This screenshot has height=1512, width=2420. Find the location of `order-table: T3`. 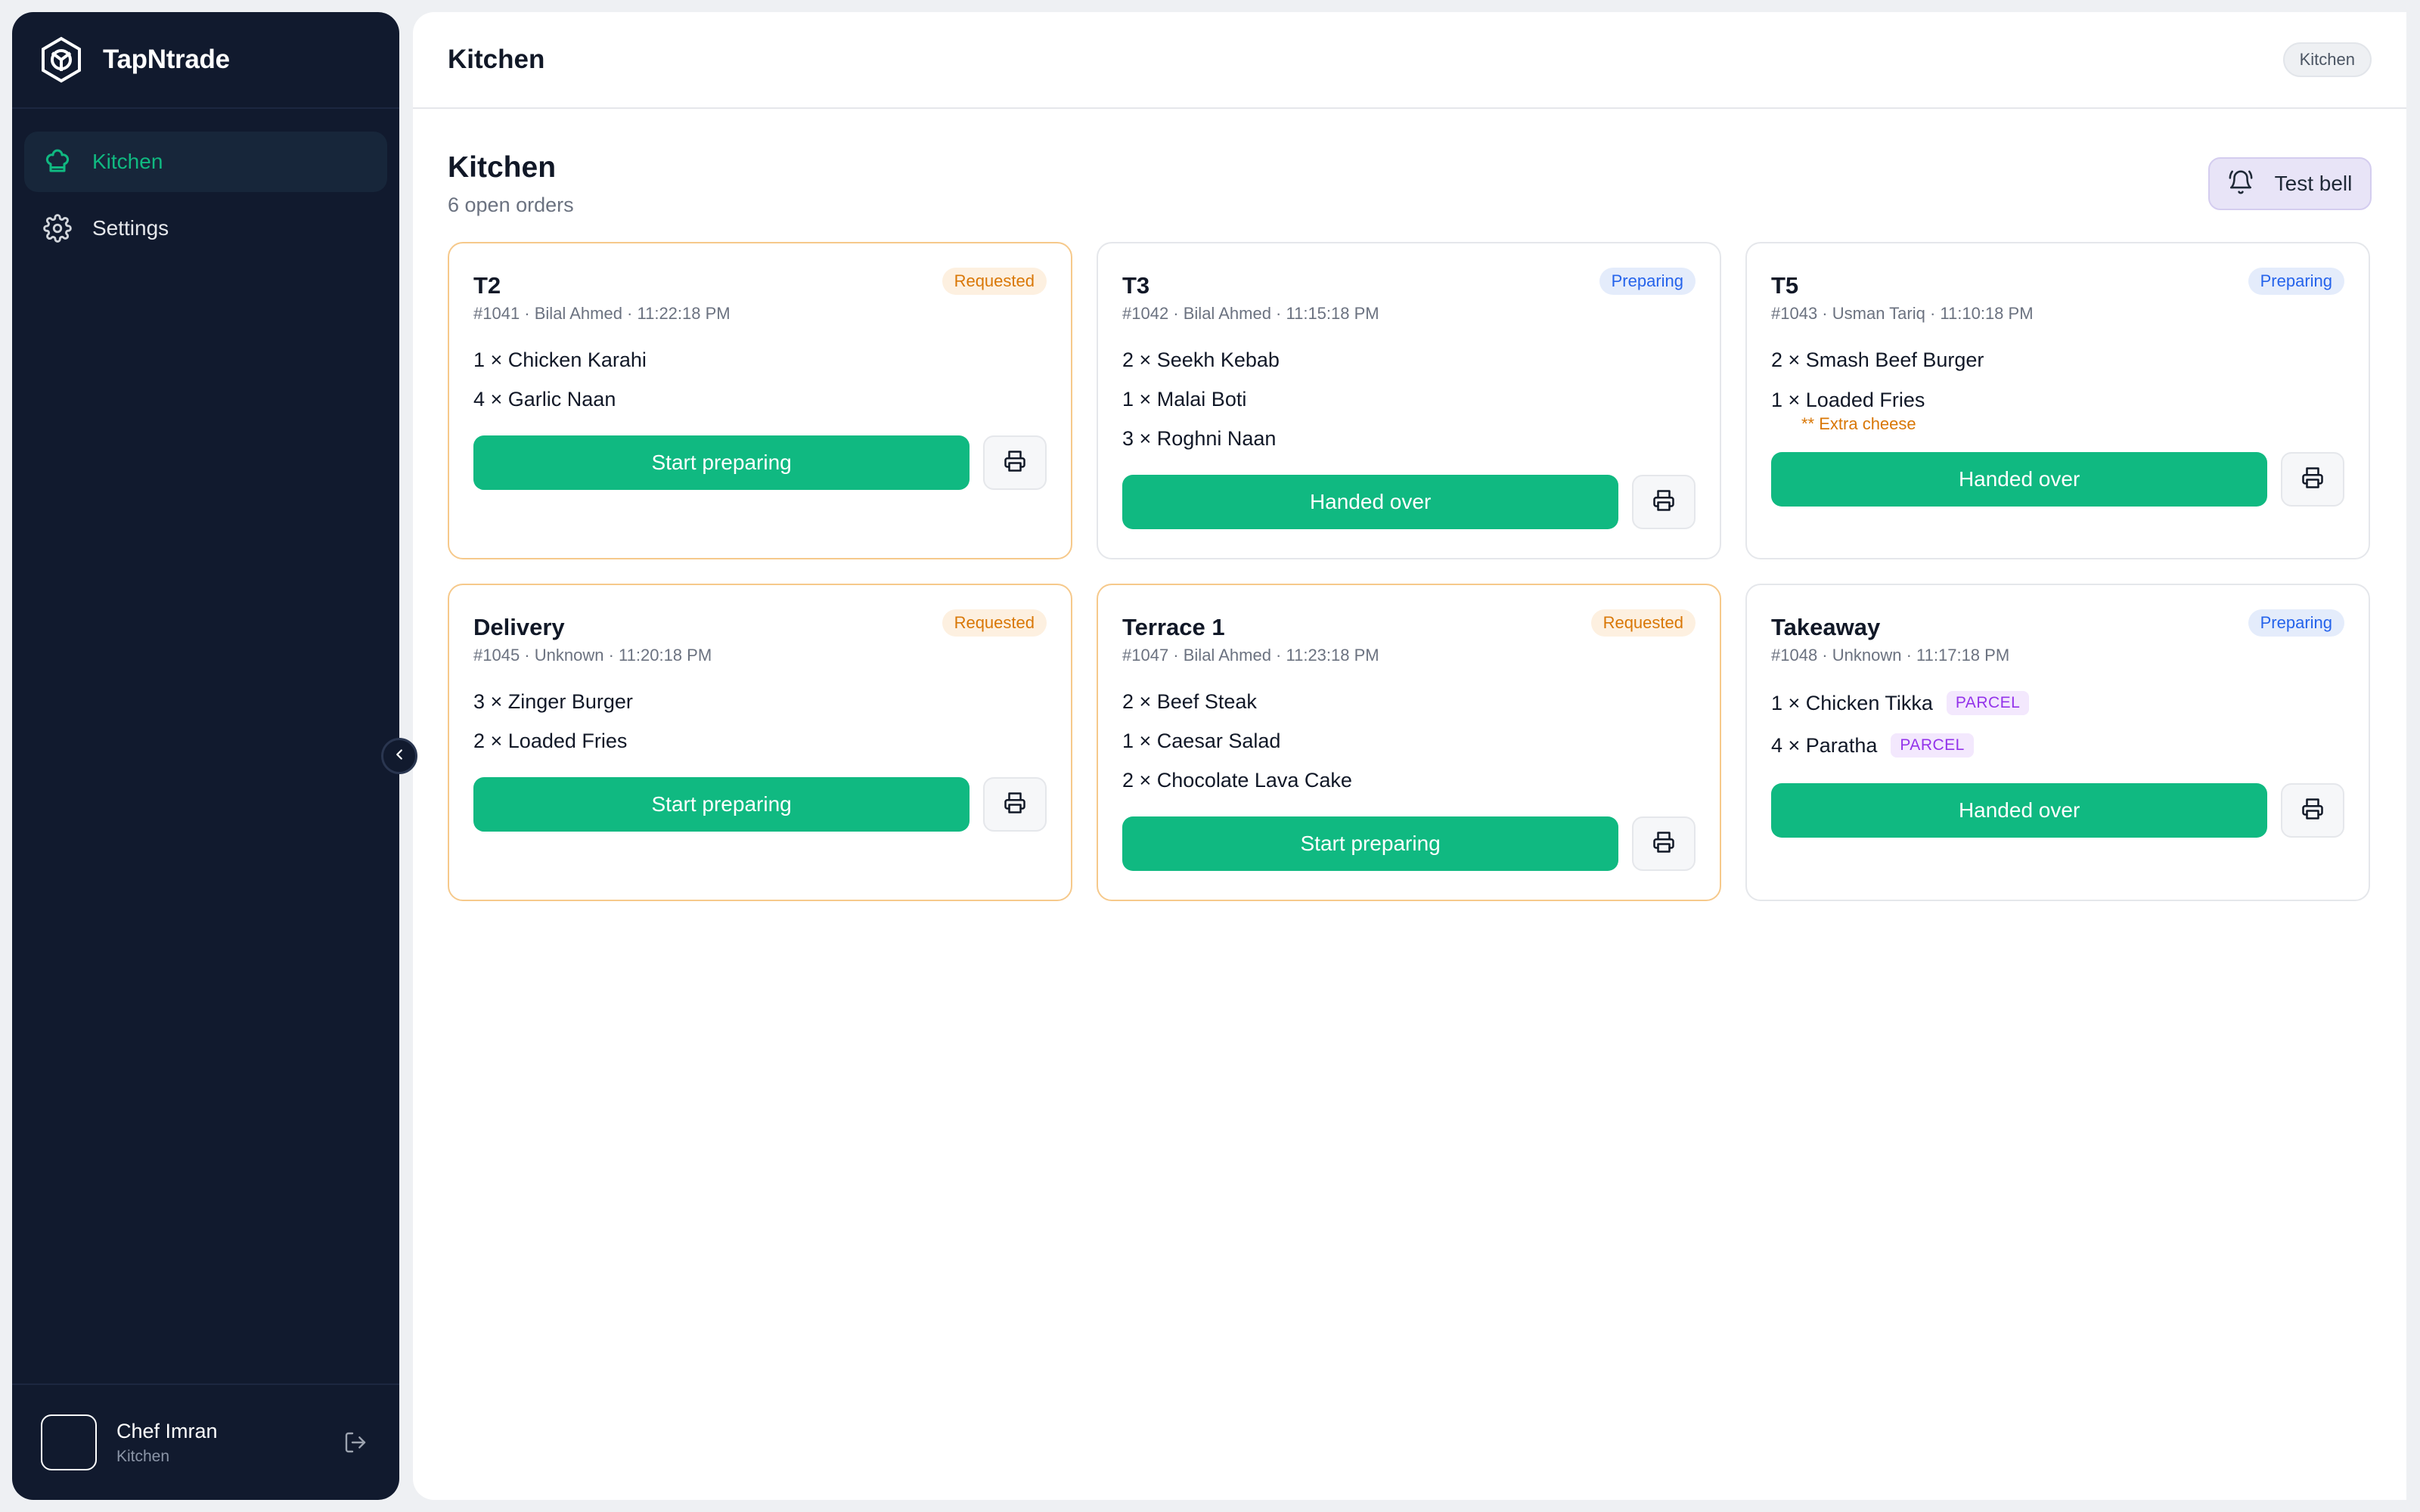

order-table: T3 is located at coordinates (1136, 285).